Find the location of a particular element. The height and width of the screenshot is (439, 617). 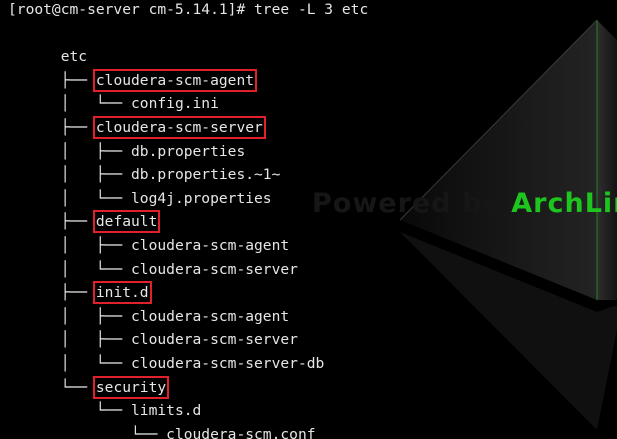

watermark-text: Powered by is located at coordinates (412, 203).